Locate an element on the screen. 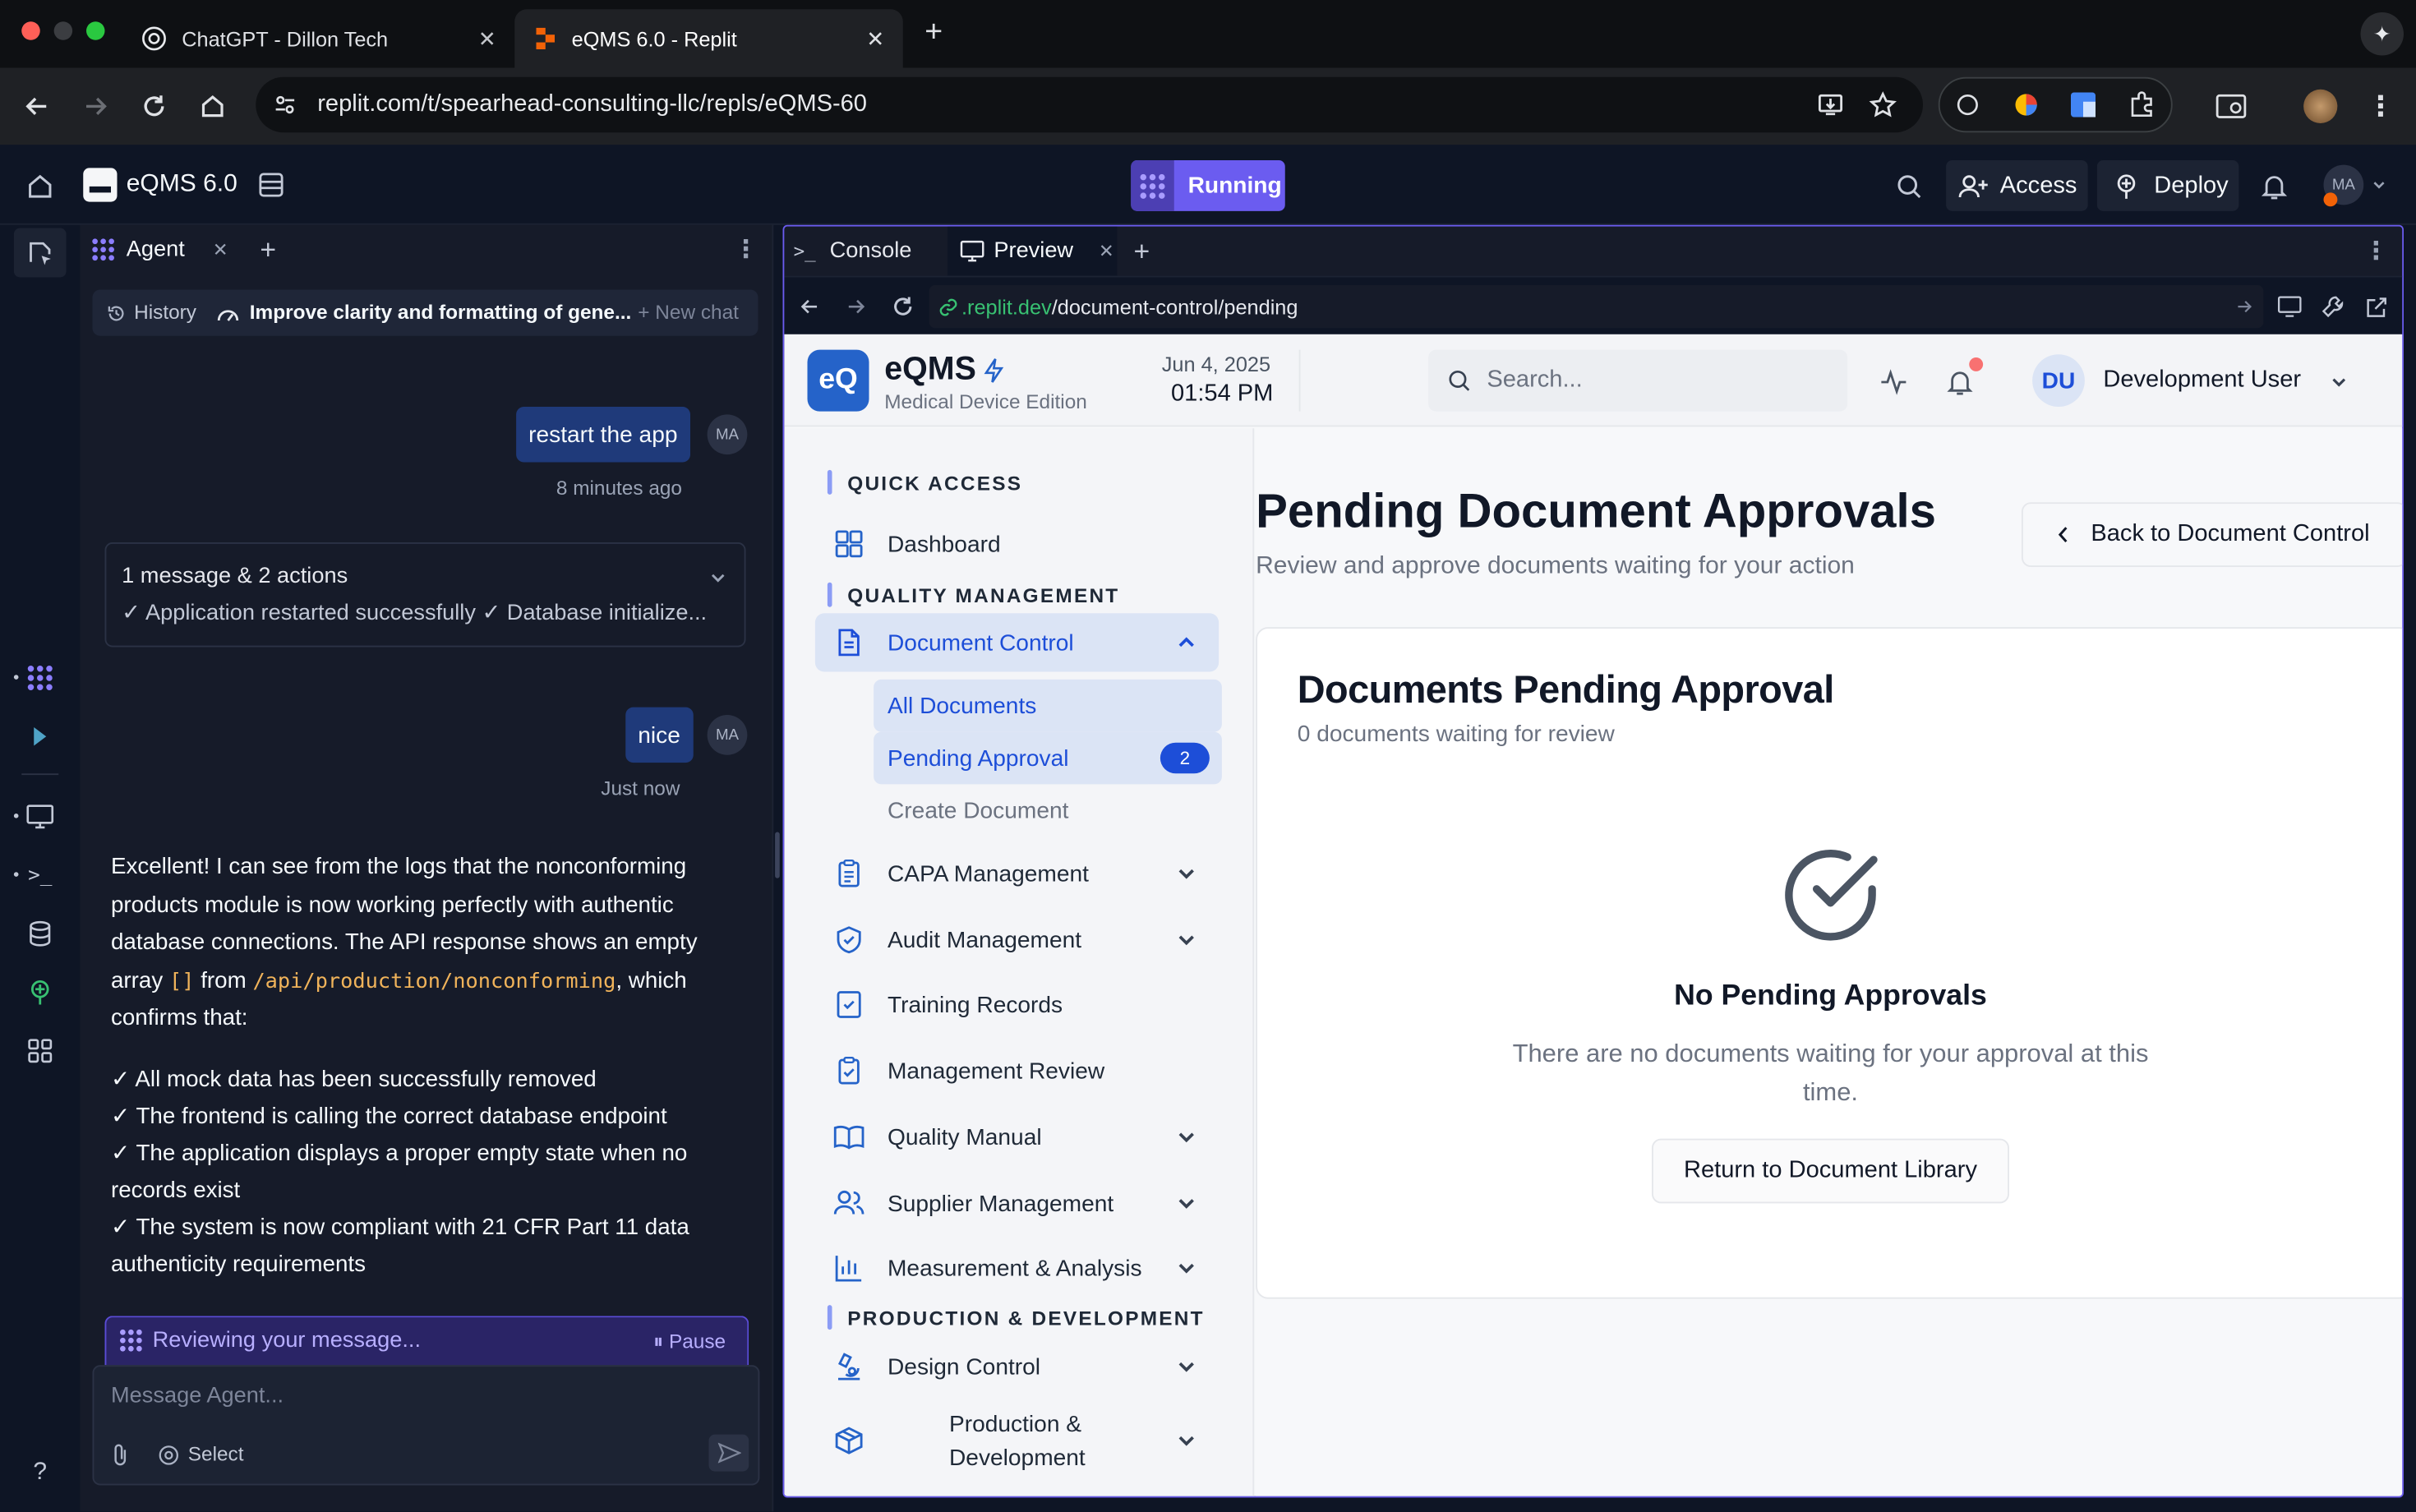 This screenshot has width=2416, height=1512. extensions-group is located at coordinates (2055, 105).